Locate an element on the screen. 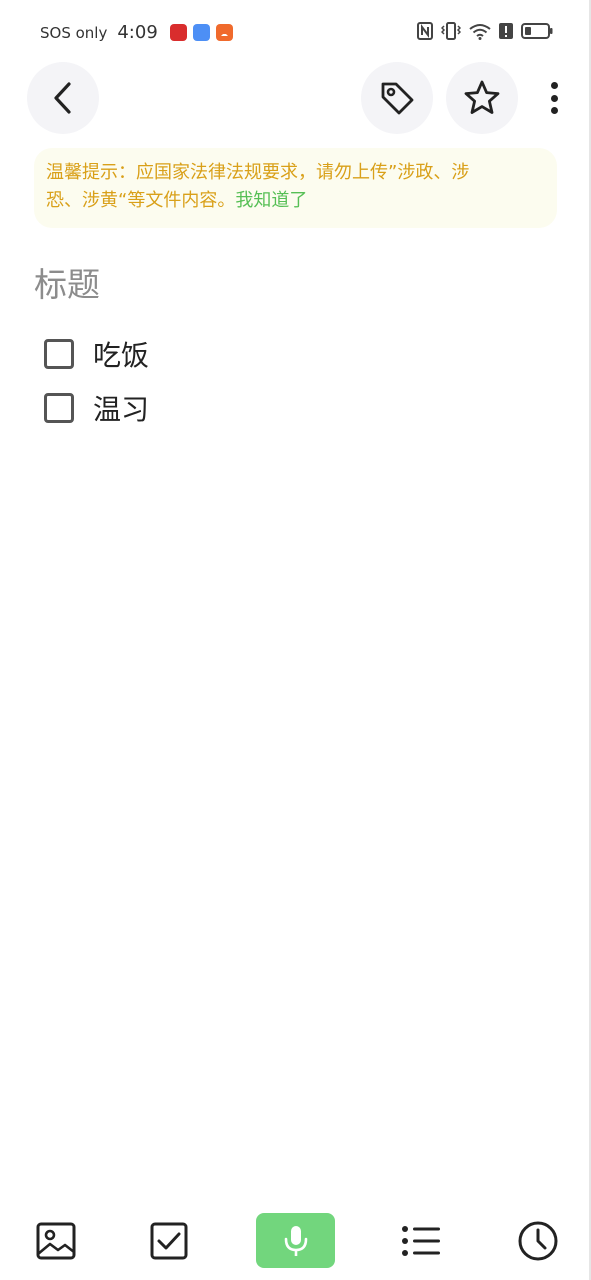  back-icon is located at coordinates (62, 98).